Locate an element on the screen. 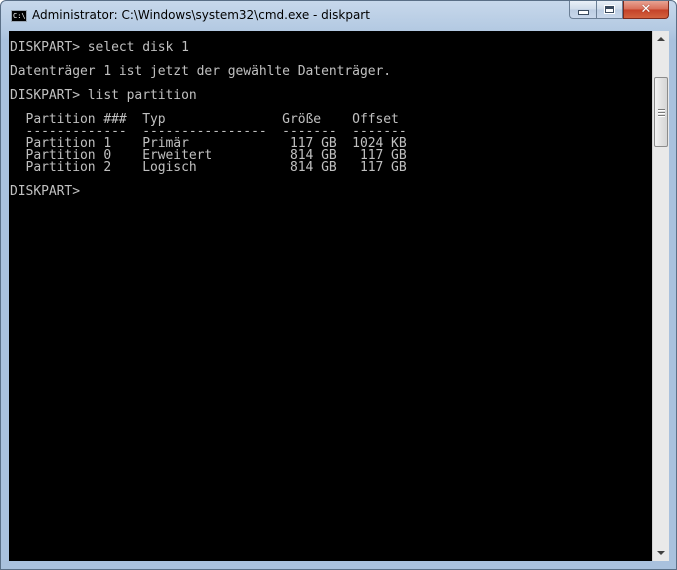  scrollbar-thumb is located at coordinates (661, 112).